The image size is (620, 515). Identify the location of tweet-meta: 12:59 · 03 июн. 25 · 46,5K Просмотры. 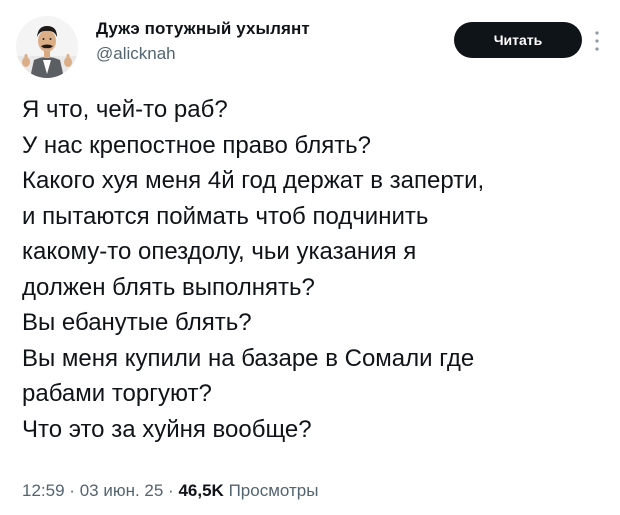
(170, 491).